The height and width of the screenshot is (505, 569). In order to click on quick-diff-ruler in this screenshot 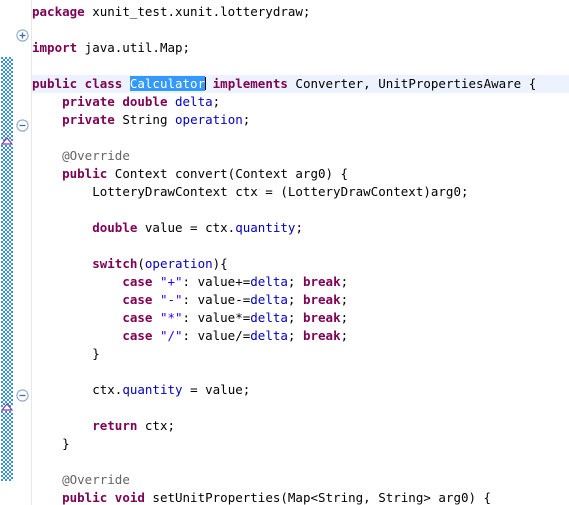, I will do `click(7, 252)`.